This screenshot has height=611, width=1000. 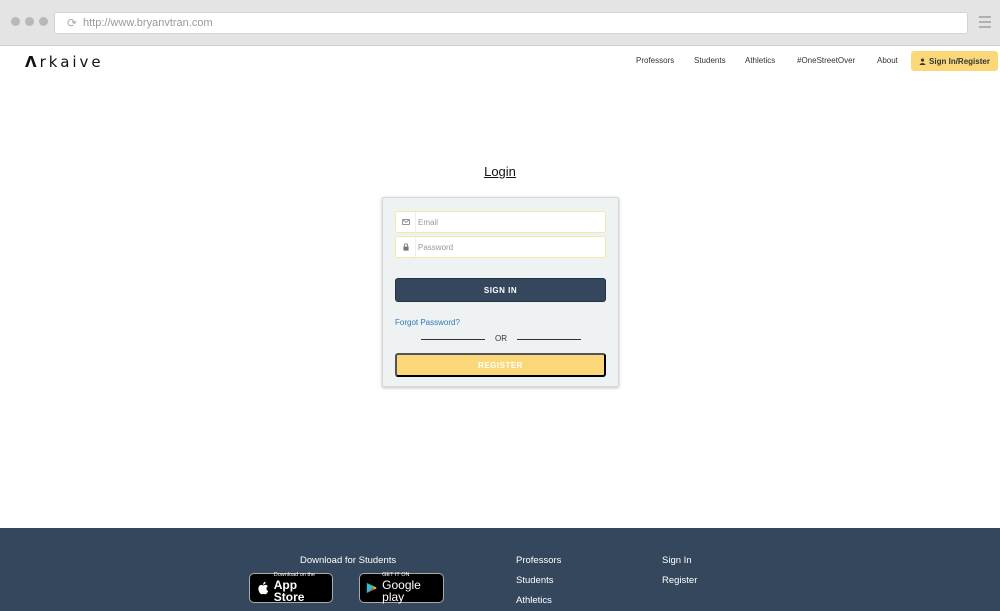 What do you see at coordinates (534, 600) in the screenshot?
I see `footer-link-athletics: Athletics` at bounding box center [534, 600].